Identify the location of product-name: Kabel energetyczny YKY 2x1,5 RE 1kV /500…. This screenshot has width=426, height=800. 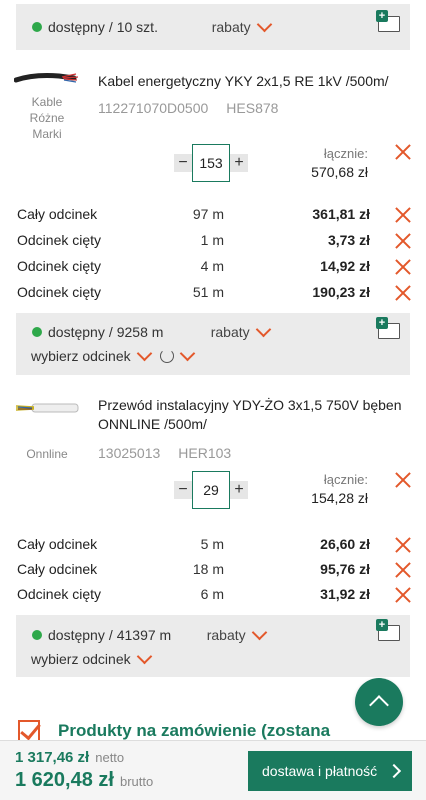
(252, 81).